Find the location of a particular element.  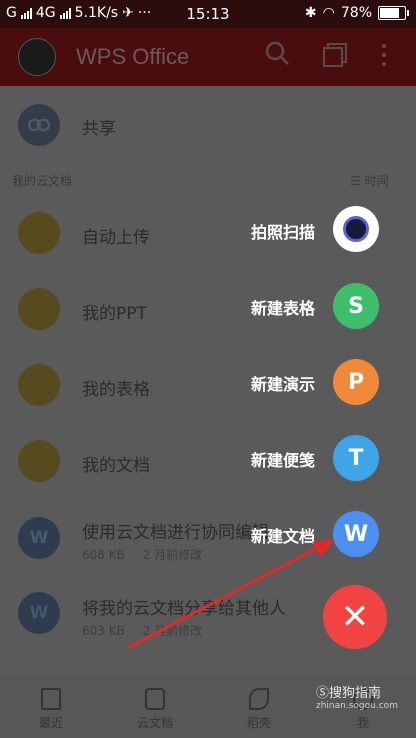

fab-label-note: 新建便笺 is located at coordinates (260, 459).